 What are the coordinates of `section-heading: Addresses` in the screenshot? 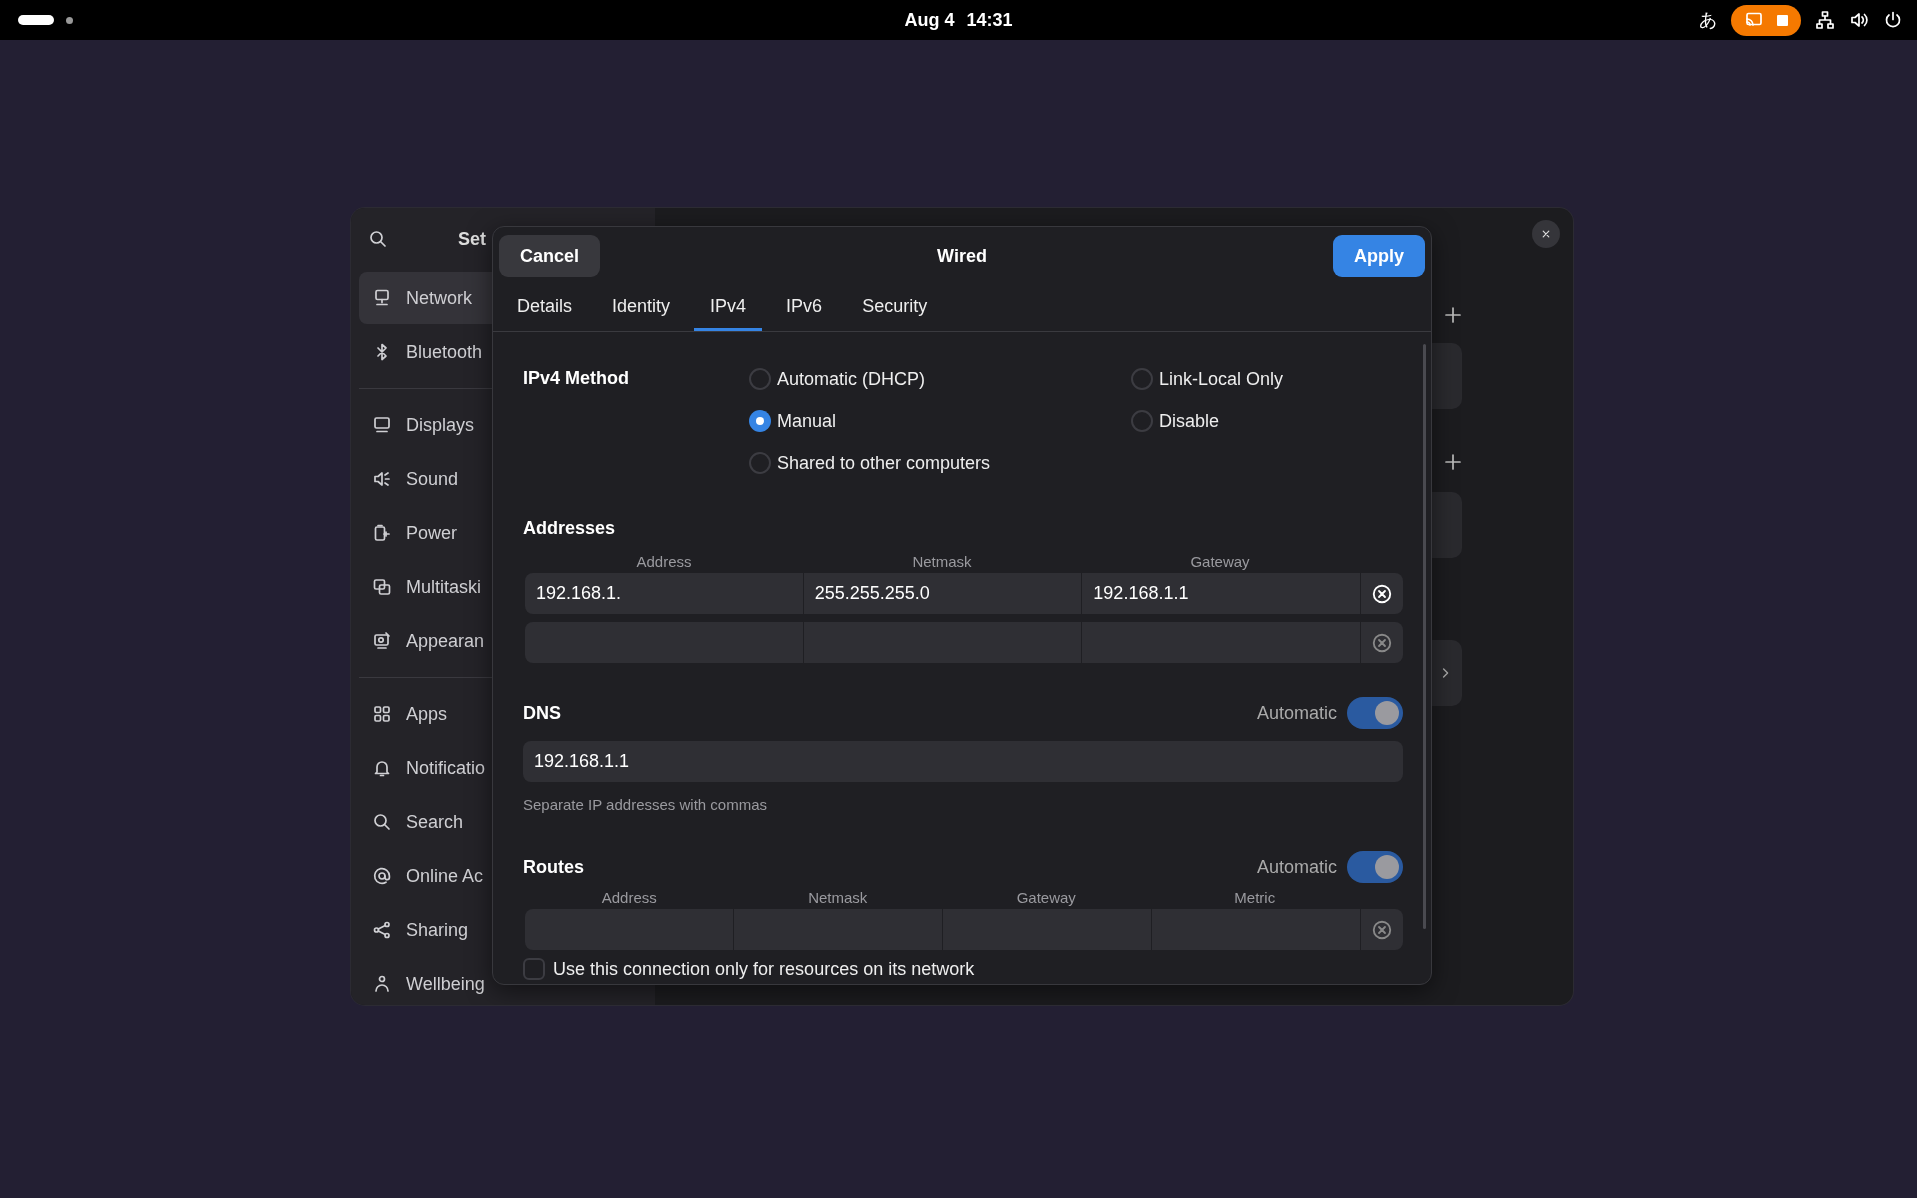 It's located at (570, 528).